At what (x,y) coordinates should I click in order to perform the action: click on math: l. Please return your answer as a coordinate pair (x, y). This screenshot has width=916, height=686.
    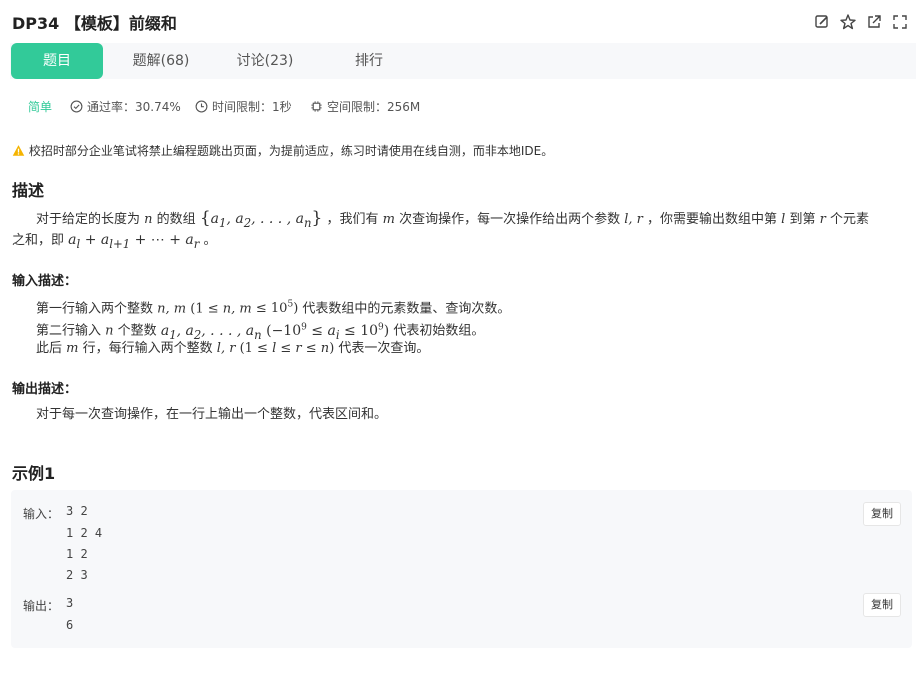
    Looking at the image, I should click on (783, 219).